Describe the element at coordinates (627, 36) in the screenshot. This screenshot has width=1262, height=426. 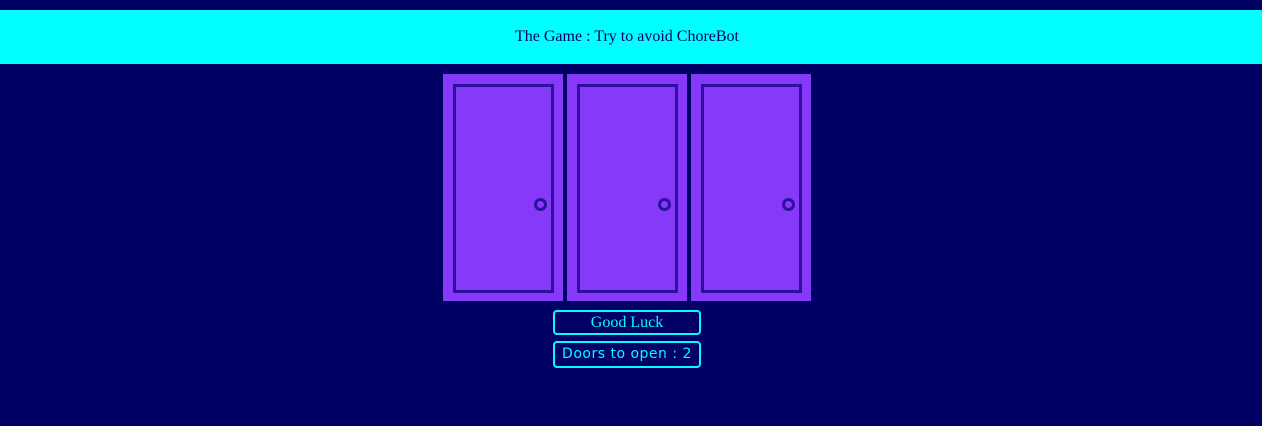
I see `page-title: The Game : Try to avoid ChoreBot` at that location.